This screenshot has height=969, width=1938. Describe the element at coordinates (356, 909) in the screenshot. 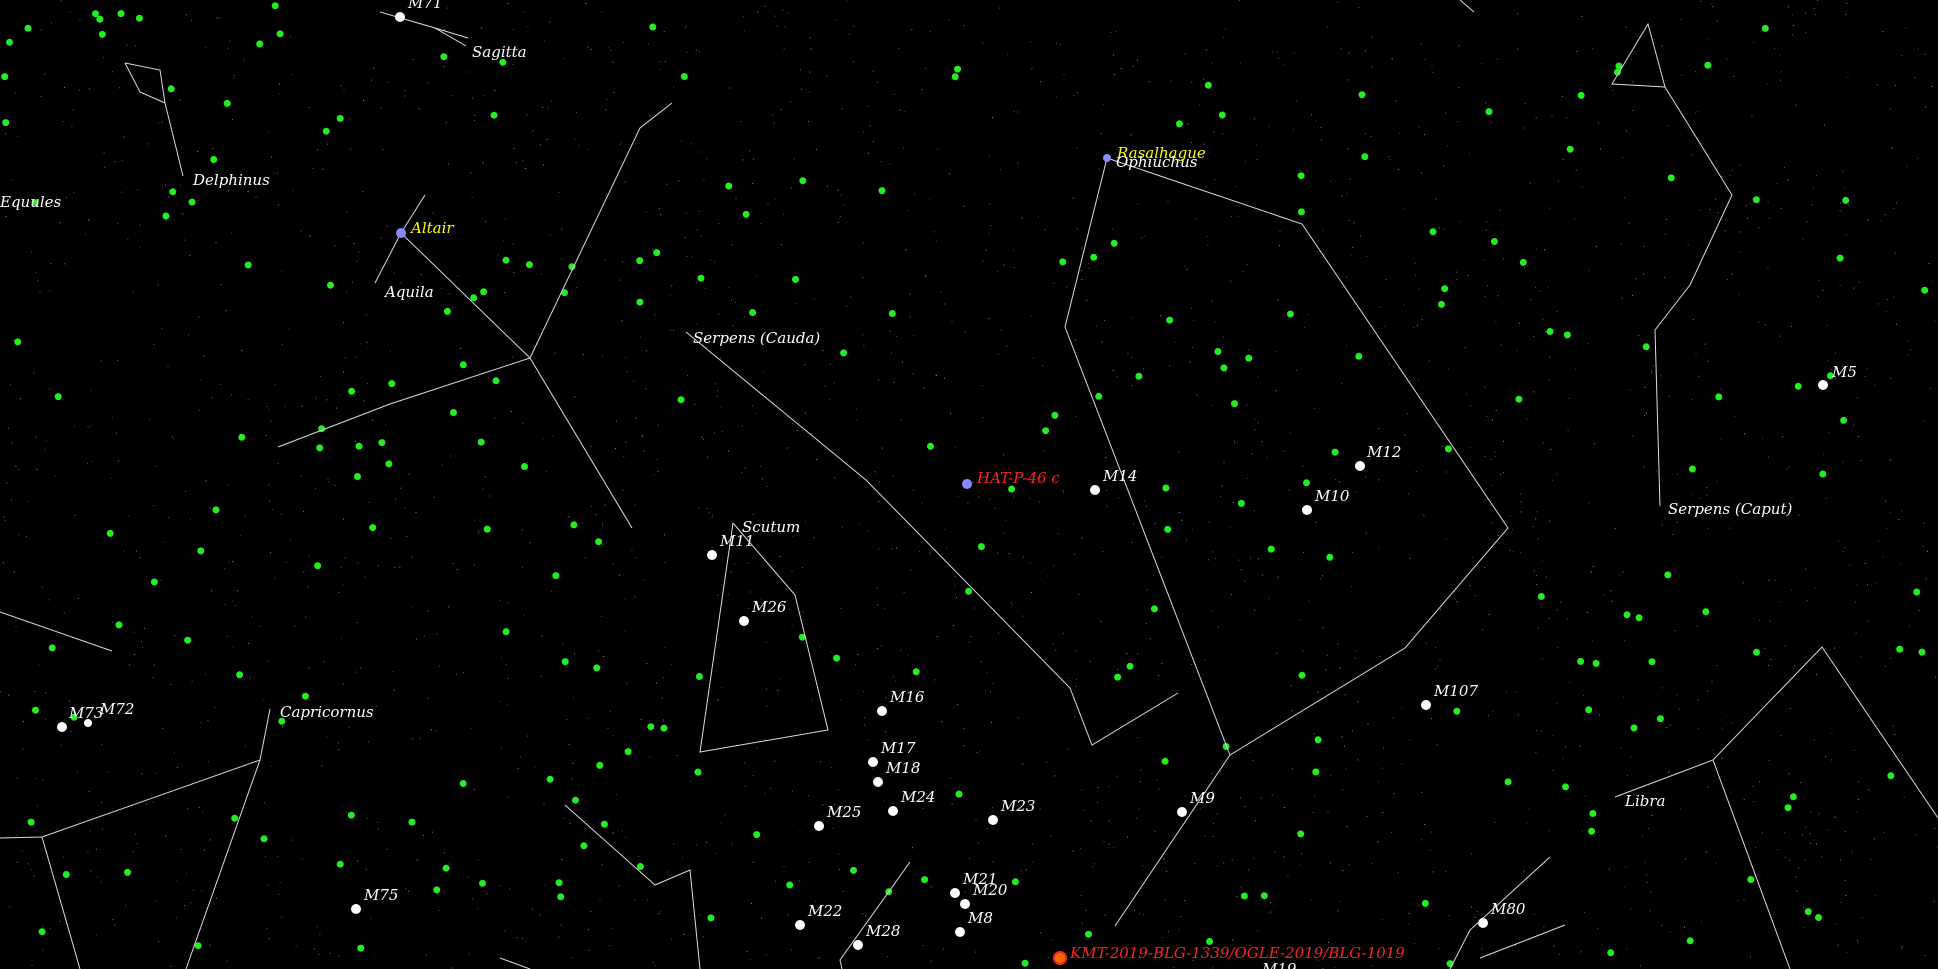

I see `messier-m75` at that location.